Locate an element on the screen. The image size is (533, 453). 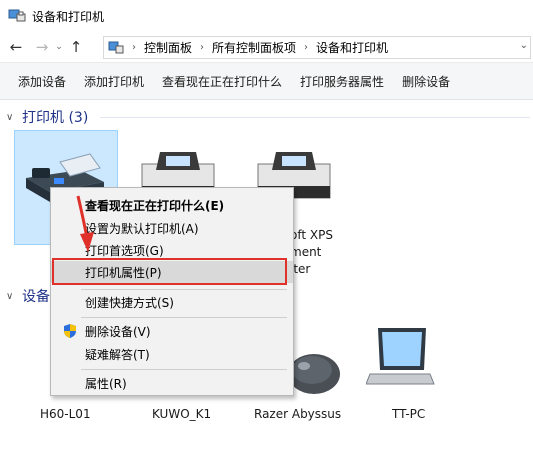
menu-remove-device: 删除设备(V) is located at coordinates (172, 331).